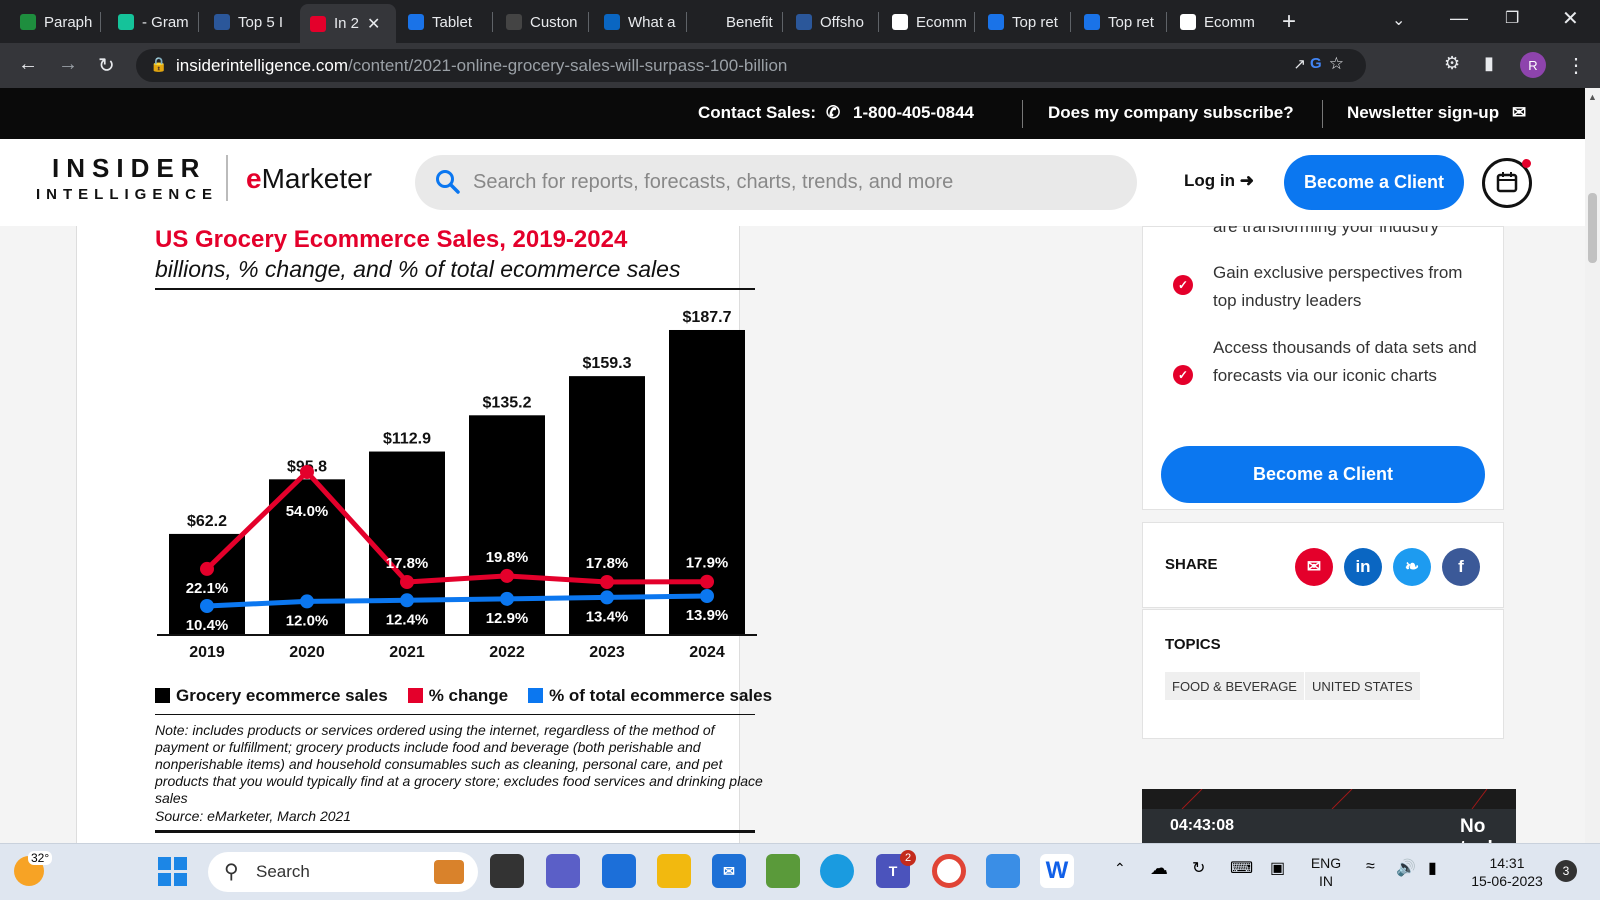 The image size is (1600, 900). What do you see at coordinates (158, 64) in the screenshot?
I see `lock-icon: 🔒` at bounding box center [158, 64].